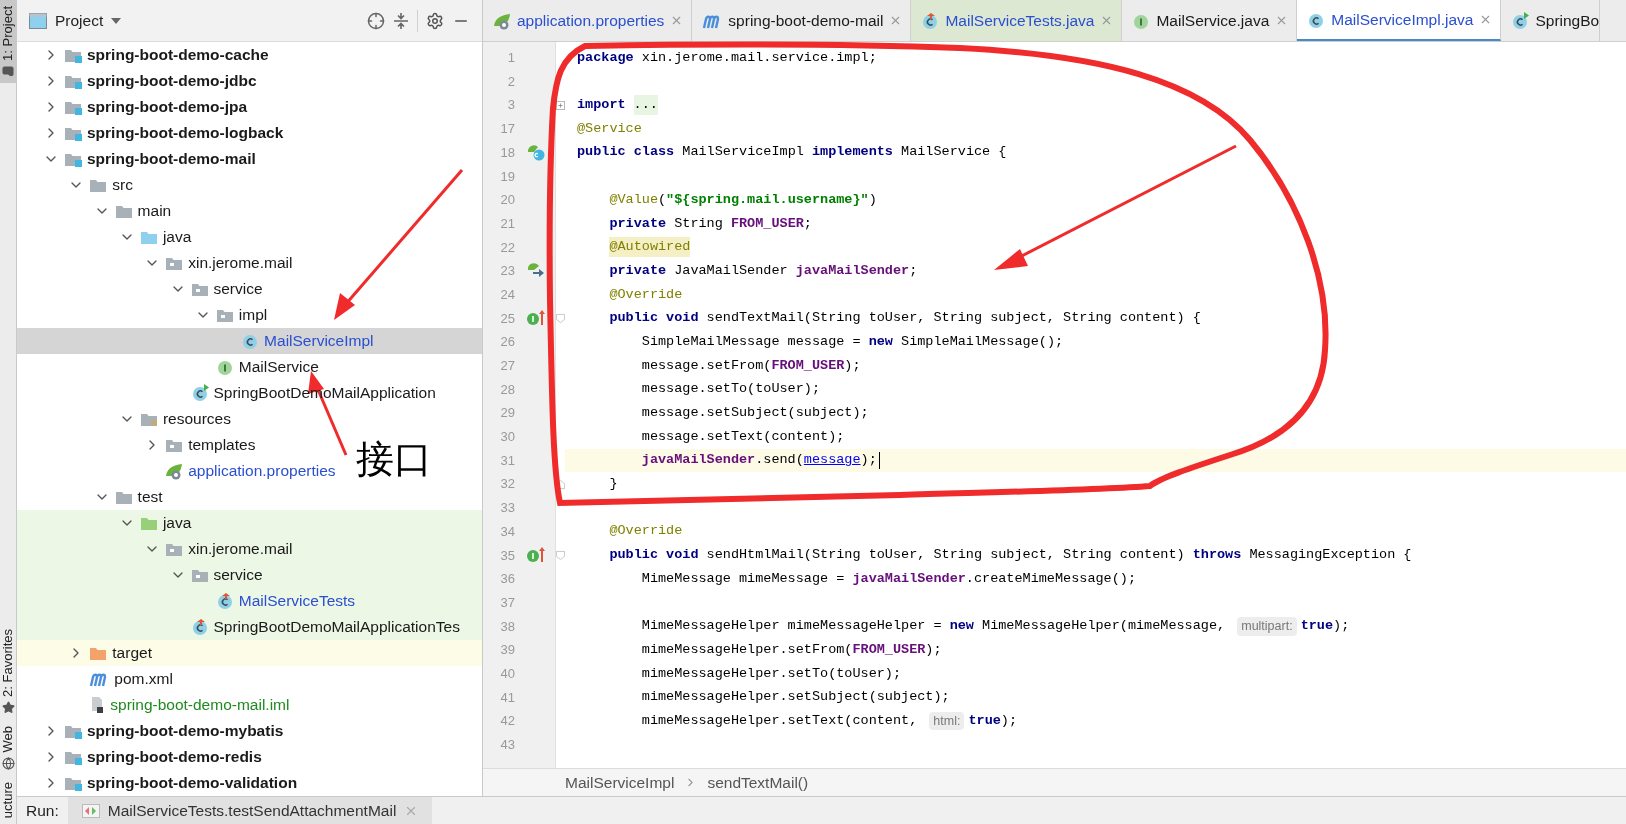 This screenshot has height=824, width=1626. Describe the element at coordinates (1520, 20) in the screenshot. I see `class-icon` at that location.